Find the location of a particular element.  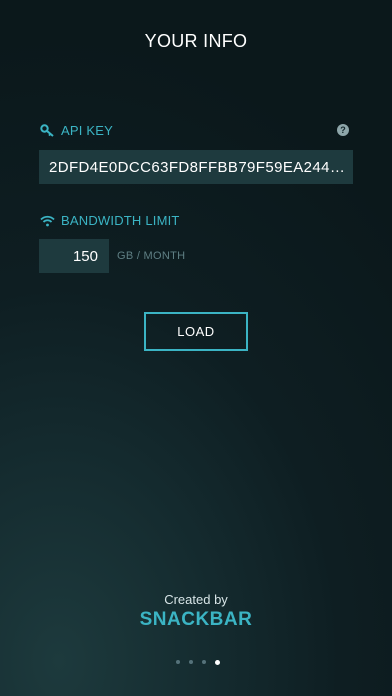

credit-text: Created by is located at coordinates (196, 599).